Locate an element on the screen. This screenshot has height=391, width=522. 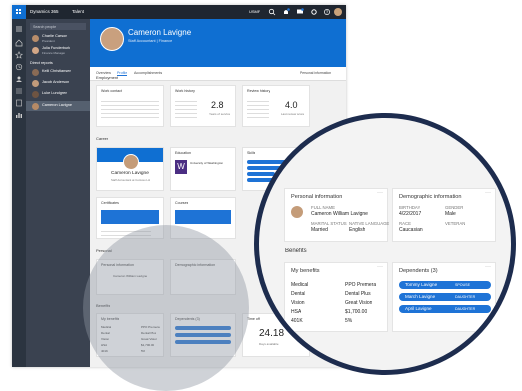
nav-report-2: Jacob Anderson is located at coordinates (59, 83).